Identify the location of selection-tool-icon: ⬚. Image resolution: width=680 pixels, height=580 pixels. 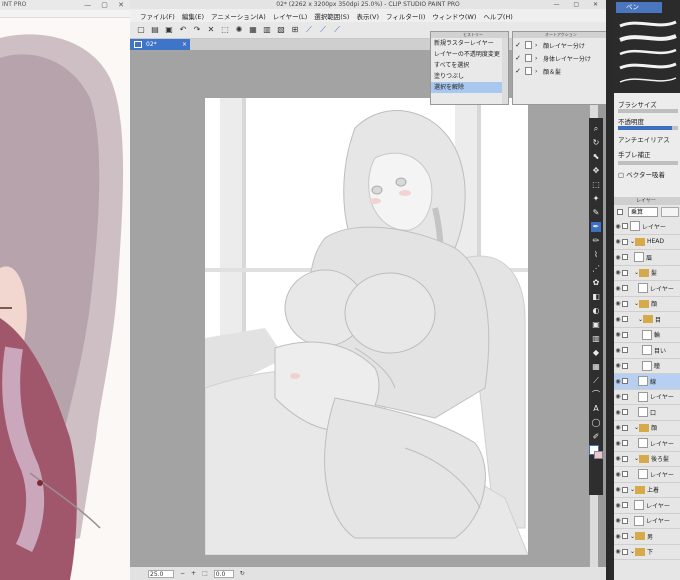
(596, 185).